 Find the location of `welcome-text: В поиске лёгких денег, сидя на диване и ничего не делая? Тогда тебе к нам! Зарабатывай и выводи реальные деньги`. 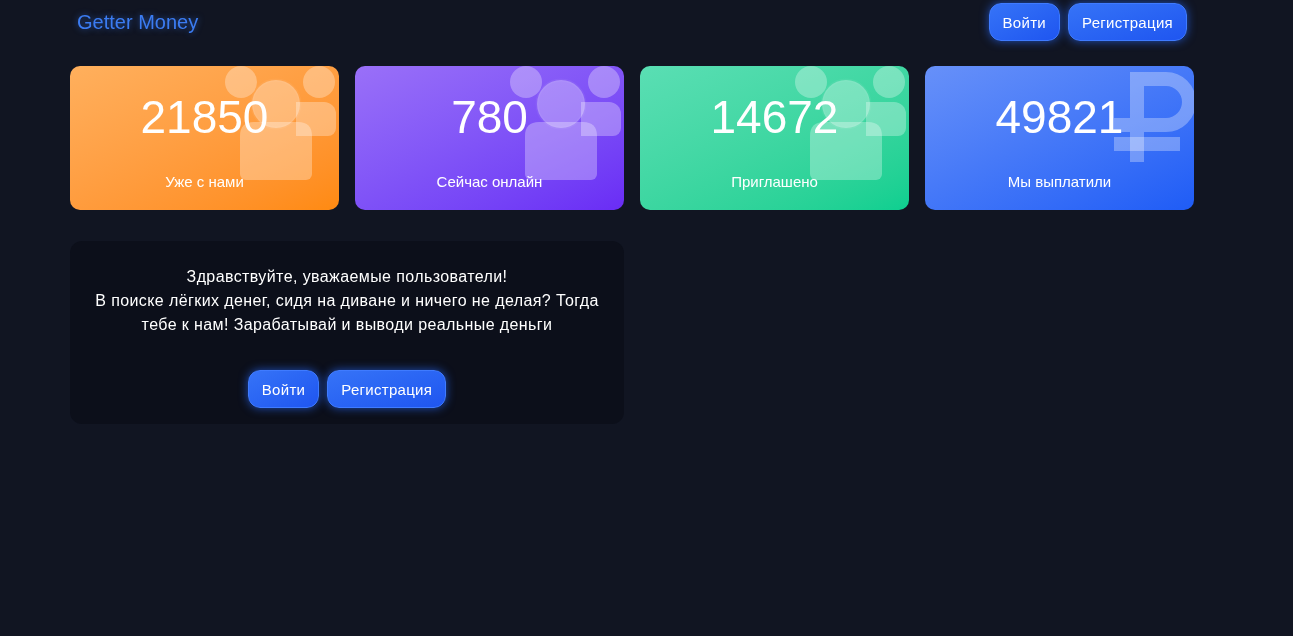

welcome-text: В поиске лёгких денег, сидя на диване и ничего не делая? Тогда тебе к нам! Зарабатывай и выводи реальные деньги is located at coordinates (347, 313).